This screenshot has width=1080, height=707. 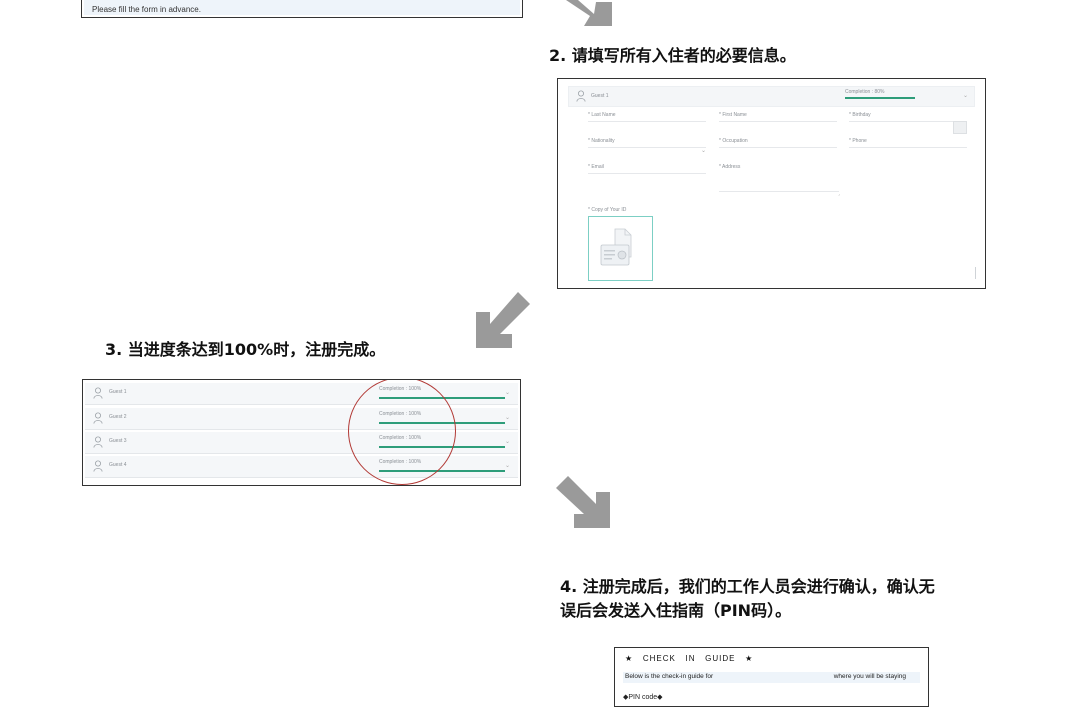 I want to click on completion-label: Completion : 80%, so click(x=865, y=92).